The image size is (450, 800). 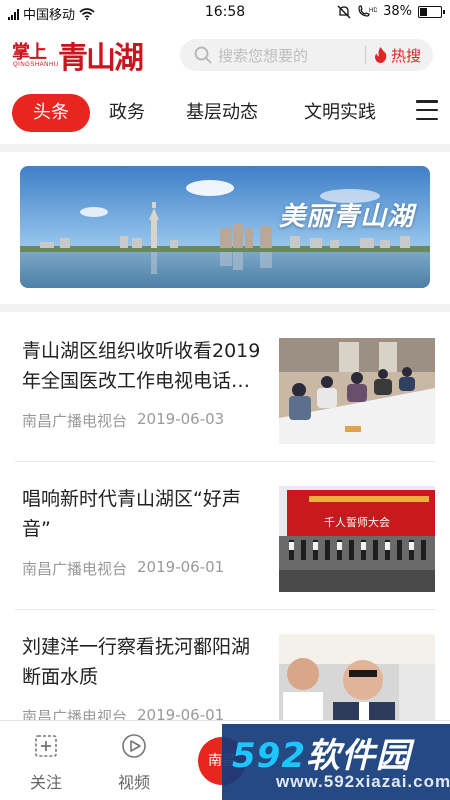 I want to click on plus-square-icon, so click(x=46, y=746).